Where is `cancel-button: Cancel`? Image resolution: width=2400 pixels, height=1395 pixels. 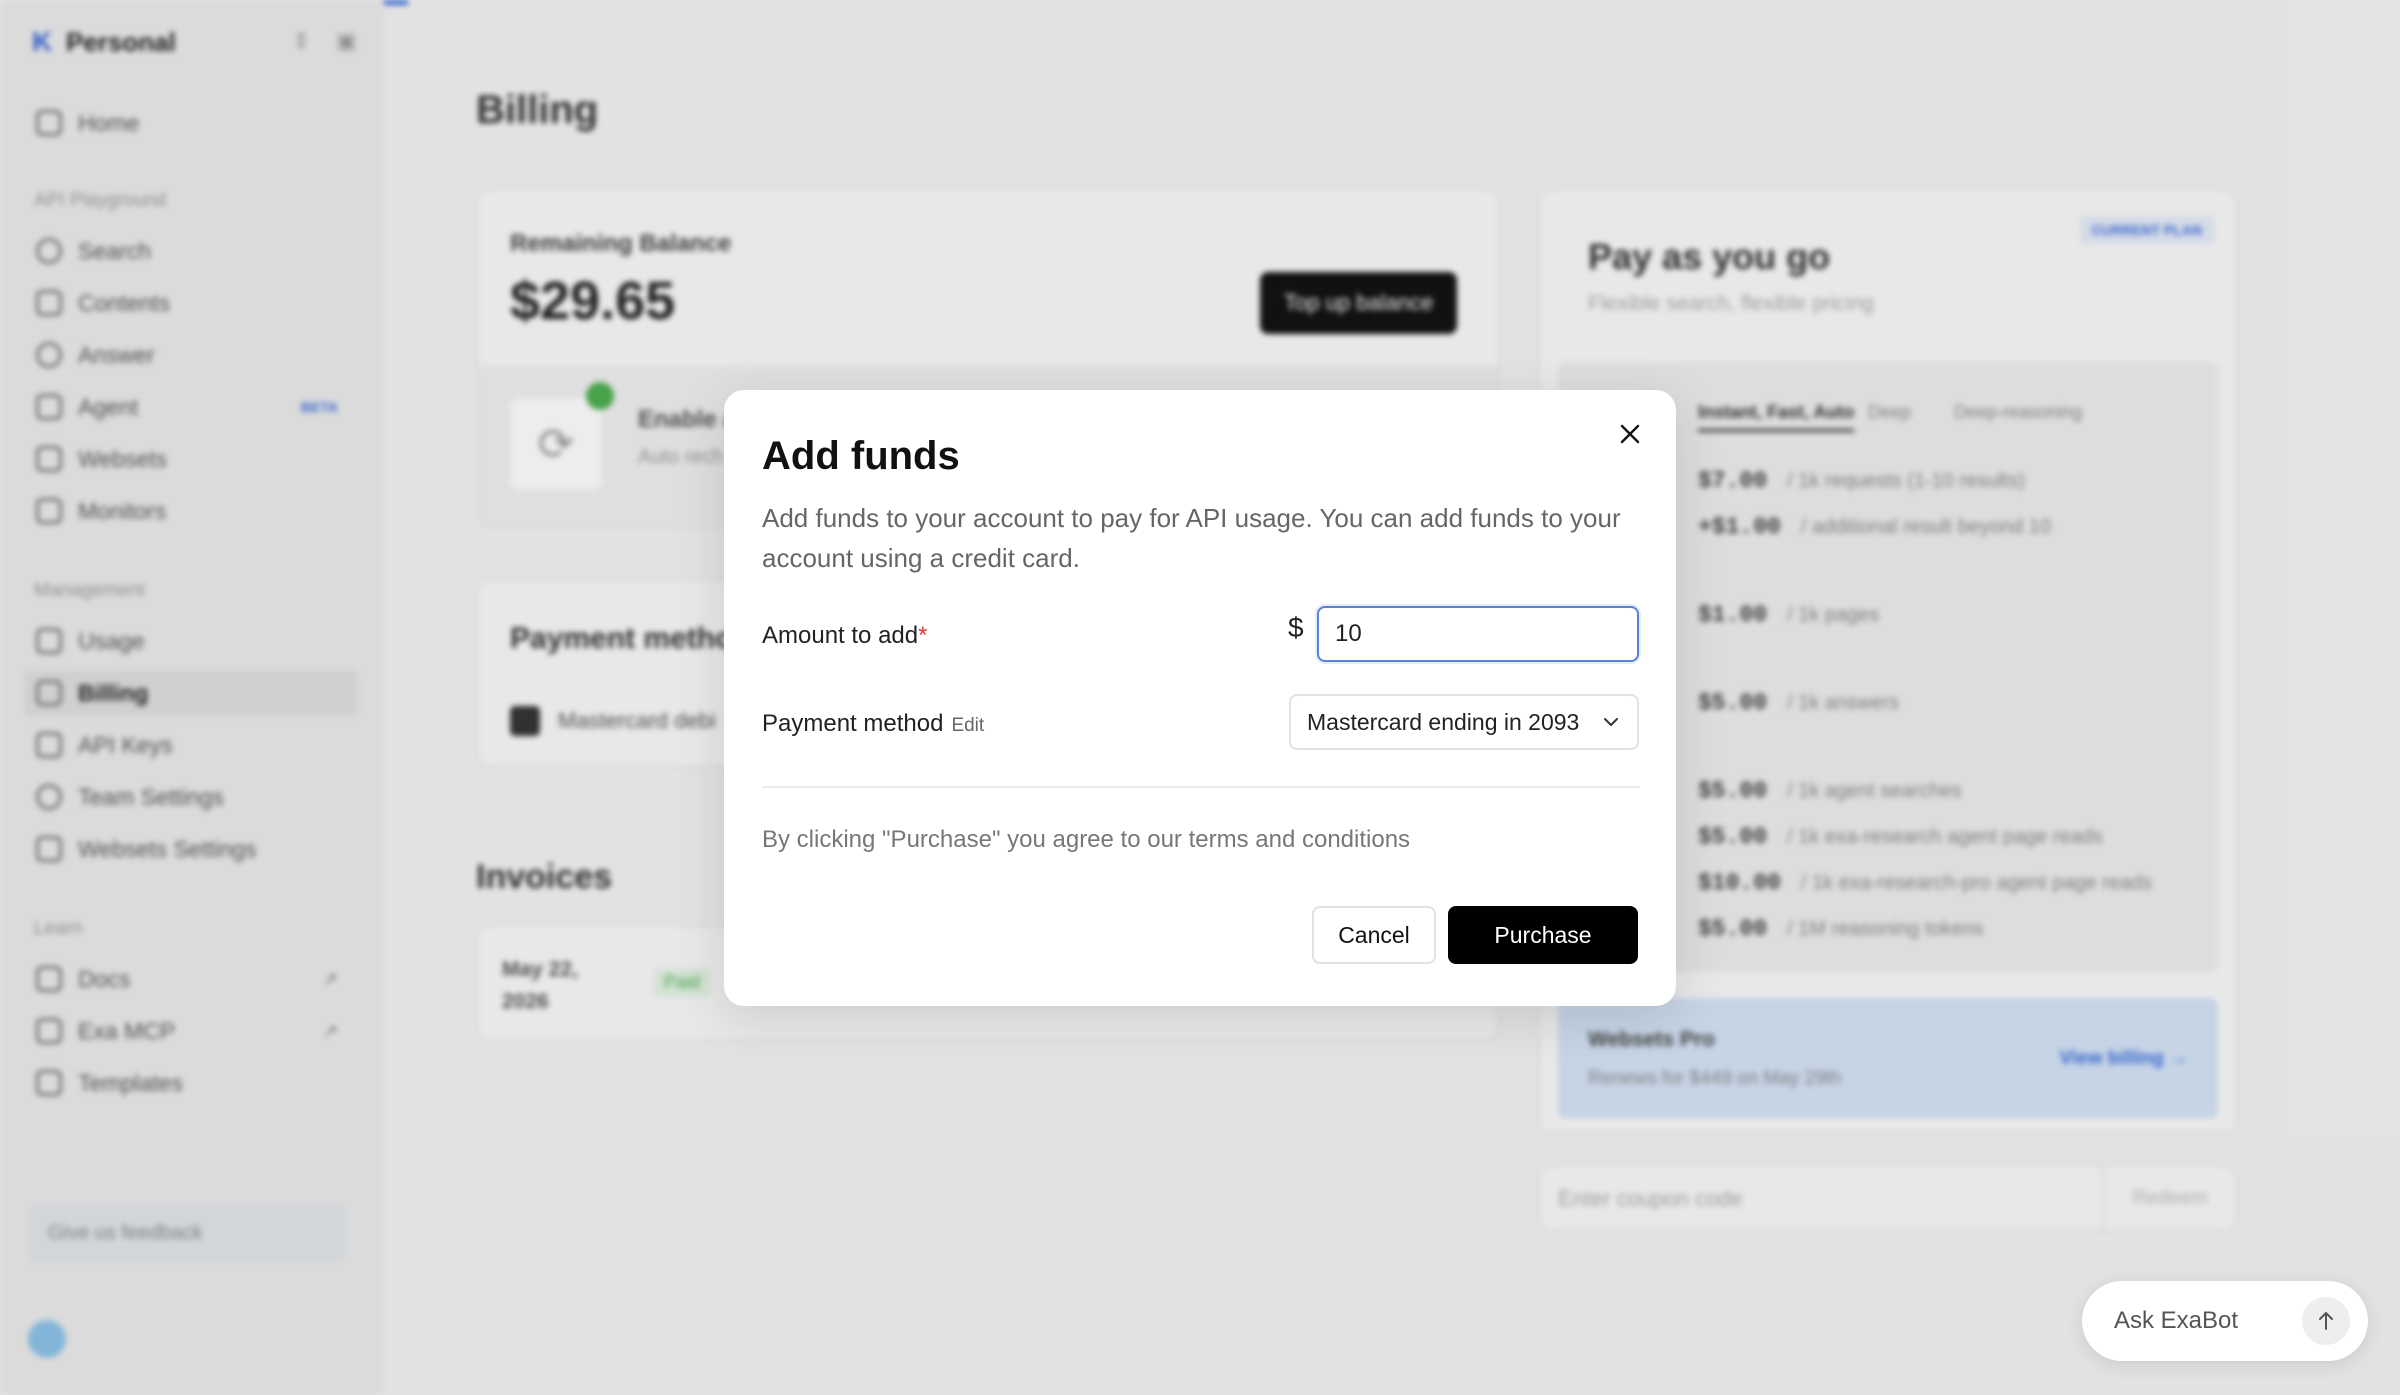
cancel-button: Cancel is located at coordinates (1374, 935).